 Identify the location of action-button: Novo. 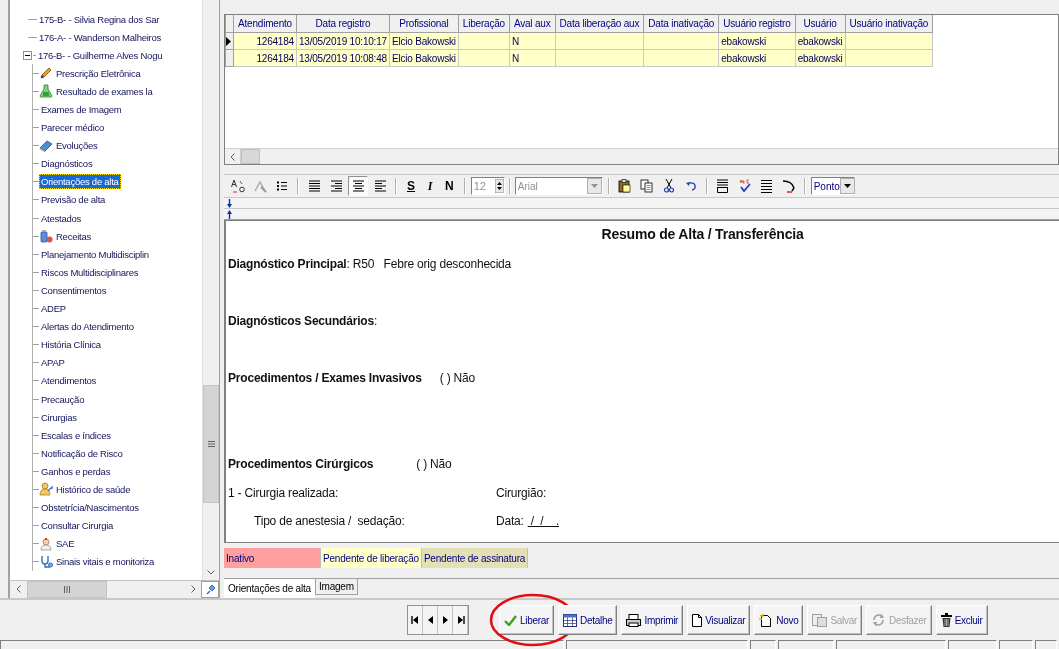
(779, 620).